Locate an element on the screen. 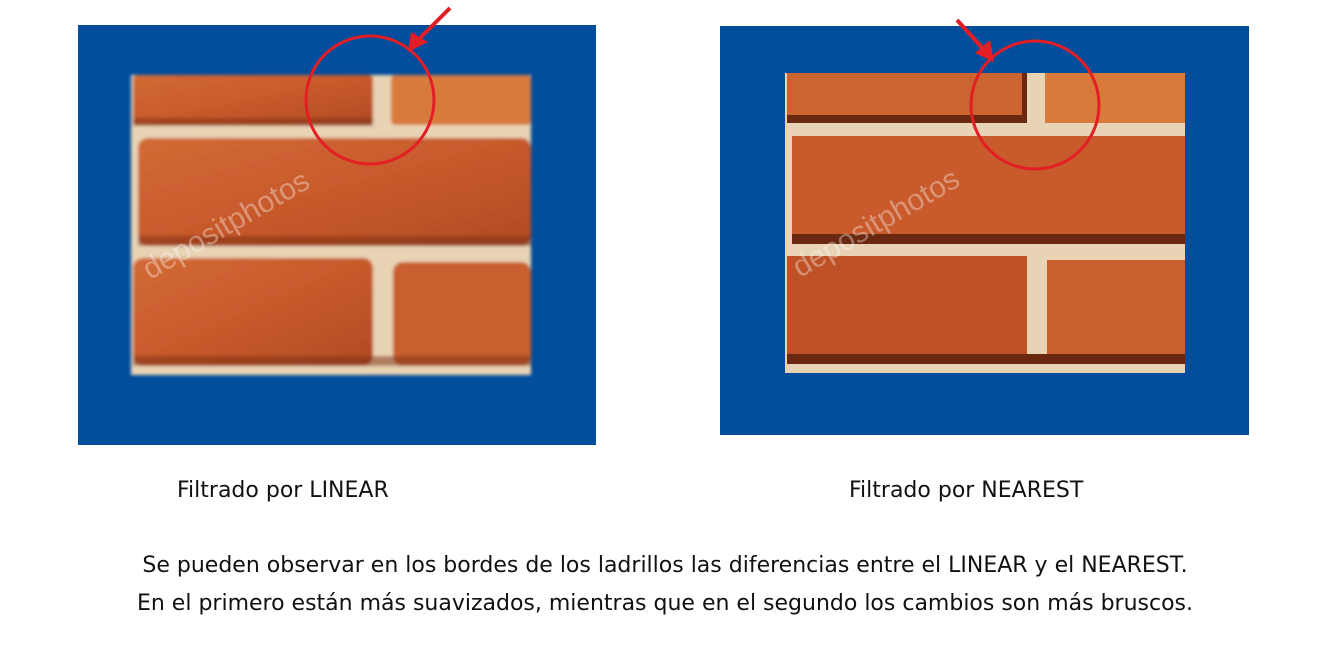 This screenshot has height=660, width=1344. nearest-caption: Filtrado por NEAREST is located at coordinates (966, 490).